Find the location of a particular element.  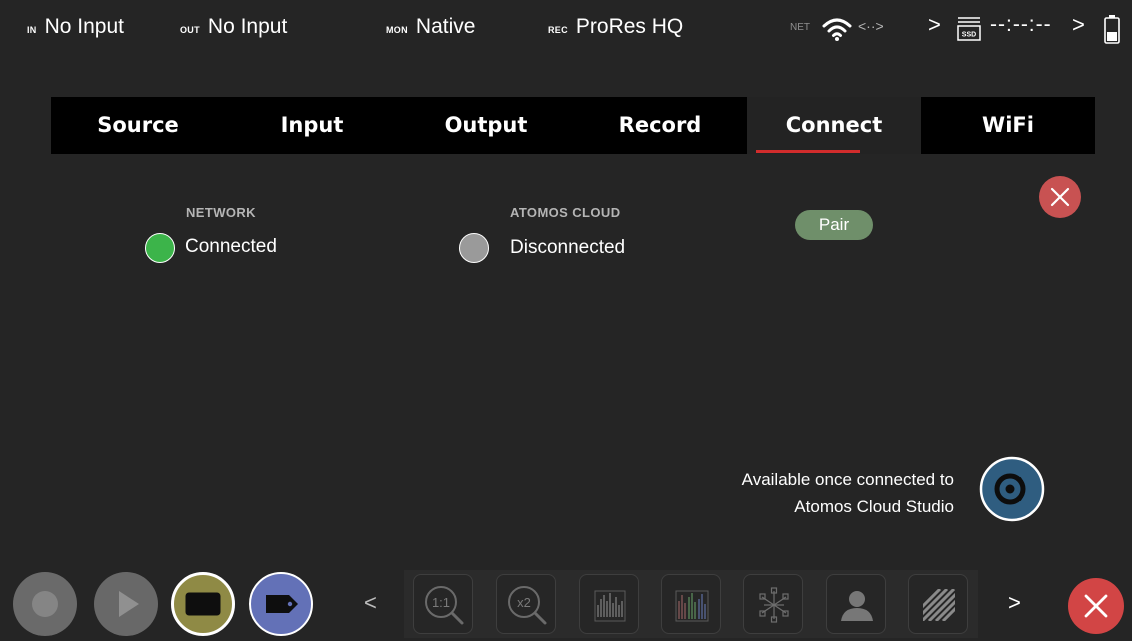

play-button is located at coordinates (126, 604).